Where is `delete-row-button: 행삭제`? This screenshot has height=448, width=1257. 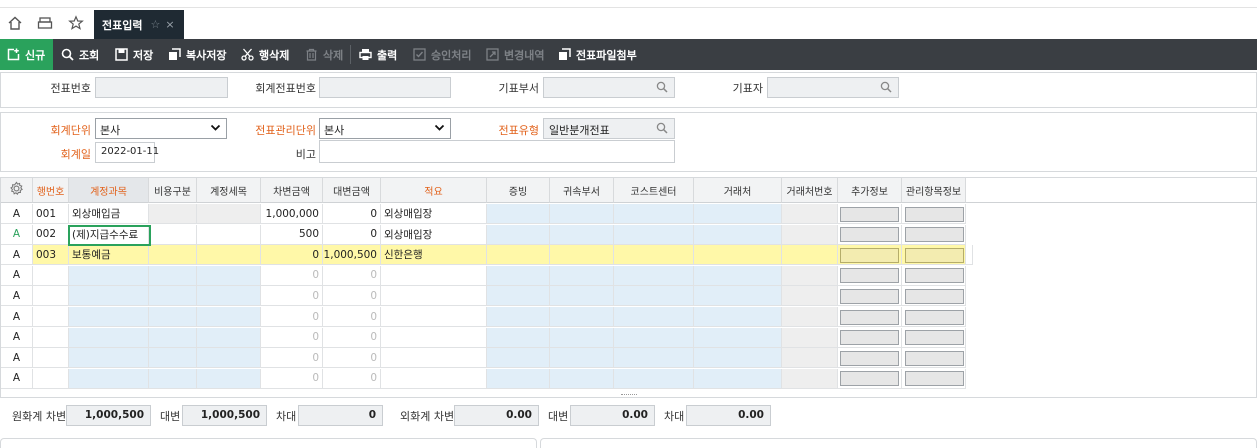 delete-row-button: 행삭제 is located at coordinates (264, 54).